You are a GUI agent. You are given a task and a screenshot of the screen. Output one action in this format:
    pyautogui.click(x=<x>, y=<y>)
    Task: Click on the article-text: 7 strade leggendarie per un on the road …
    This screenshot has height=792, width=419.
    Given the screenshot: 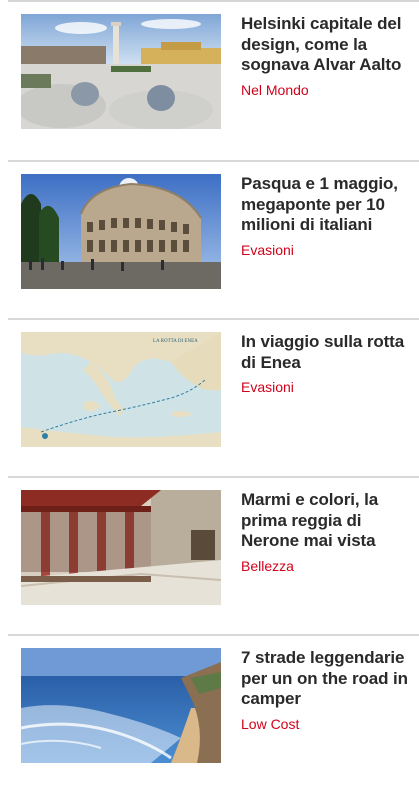 What is the action you would take?
    pyautogui.click(x=326, y=690)
    